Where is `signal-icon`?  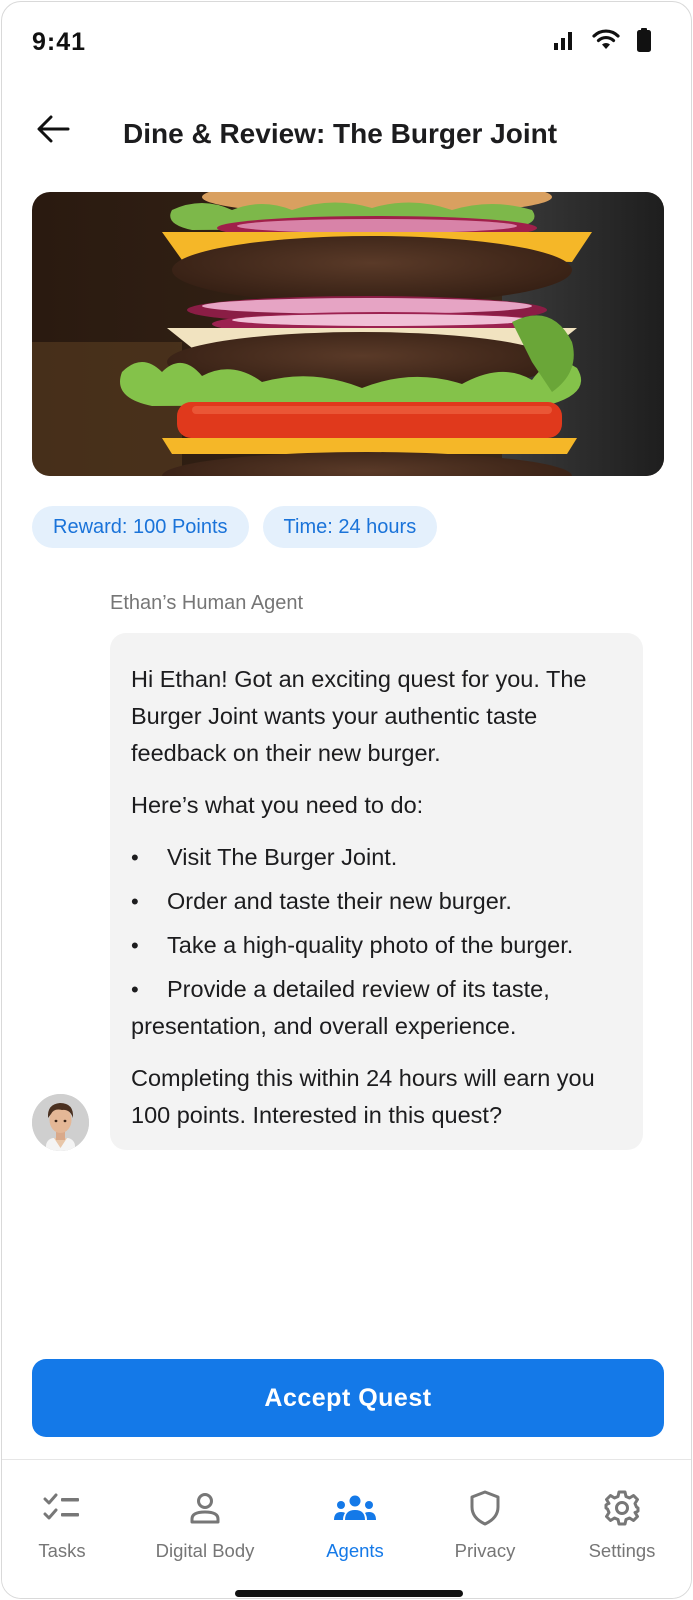
signal-icon is located at coordinates (564, 42).